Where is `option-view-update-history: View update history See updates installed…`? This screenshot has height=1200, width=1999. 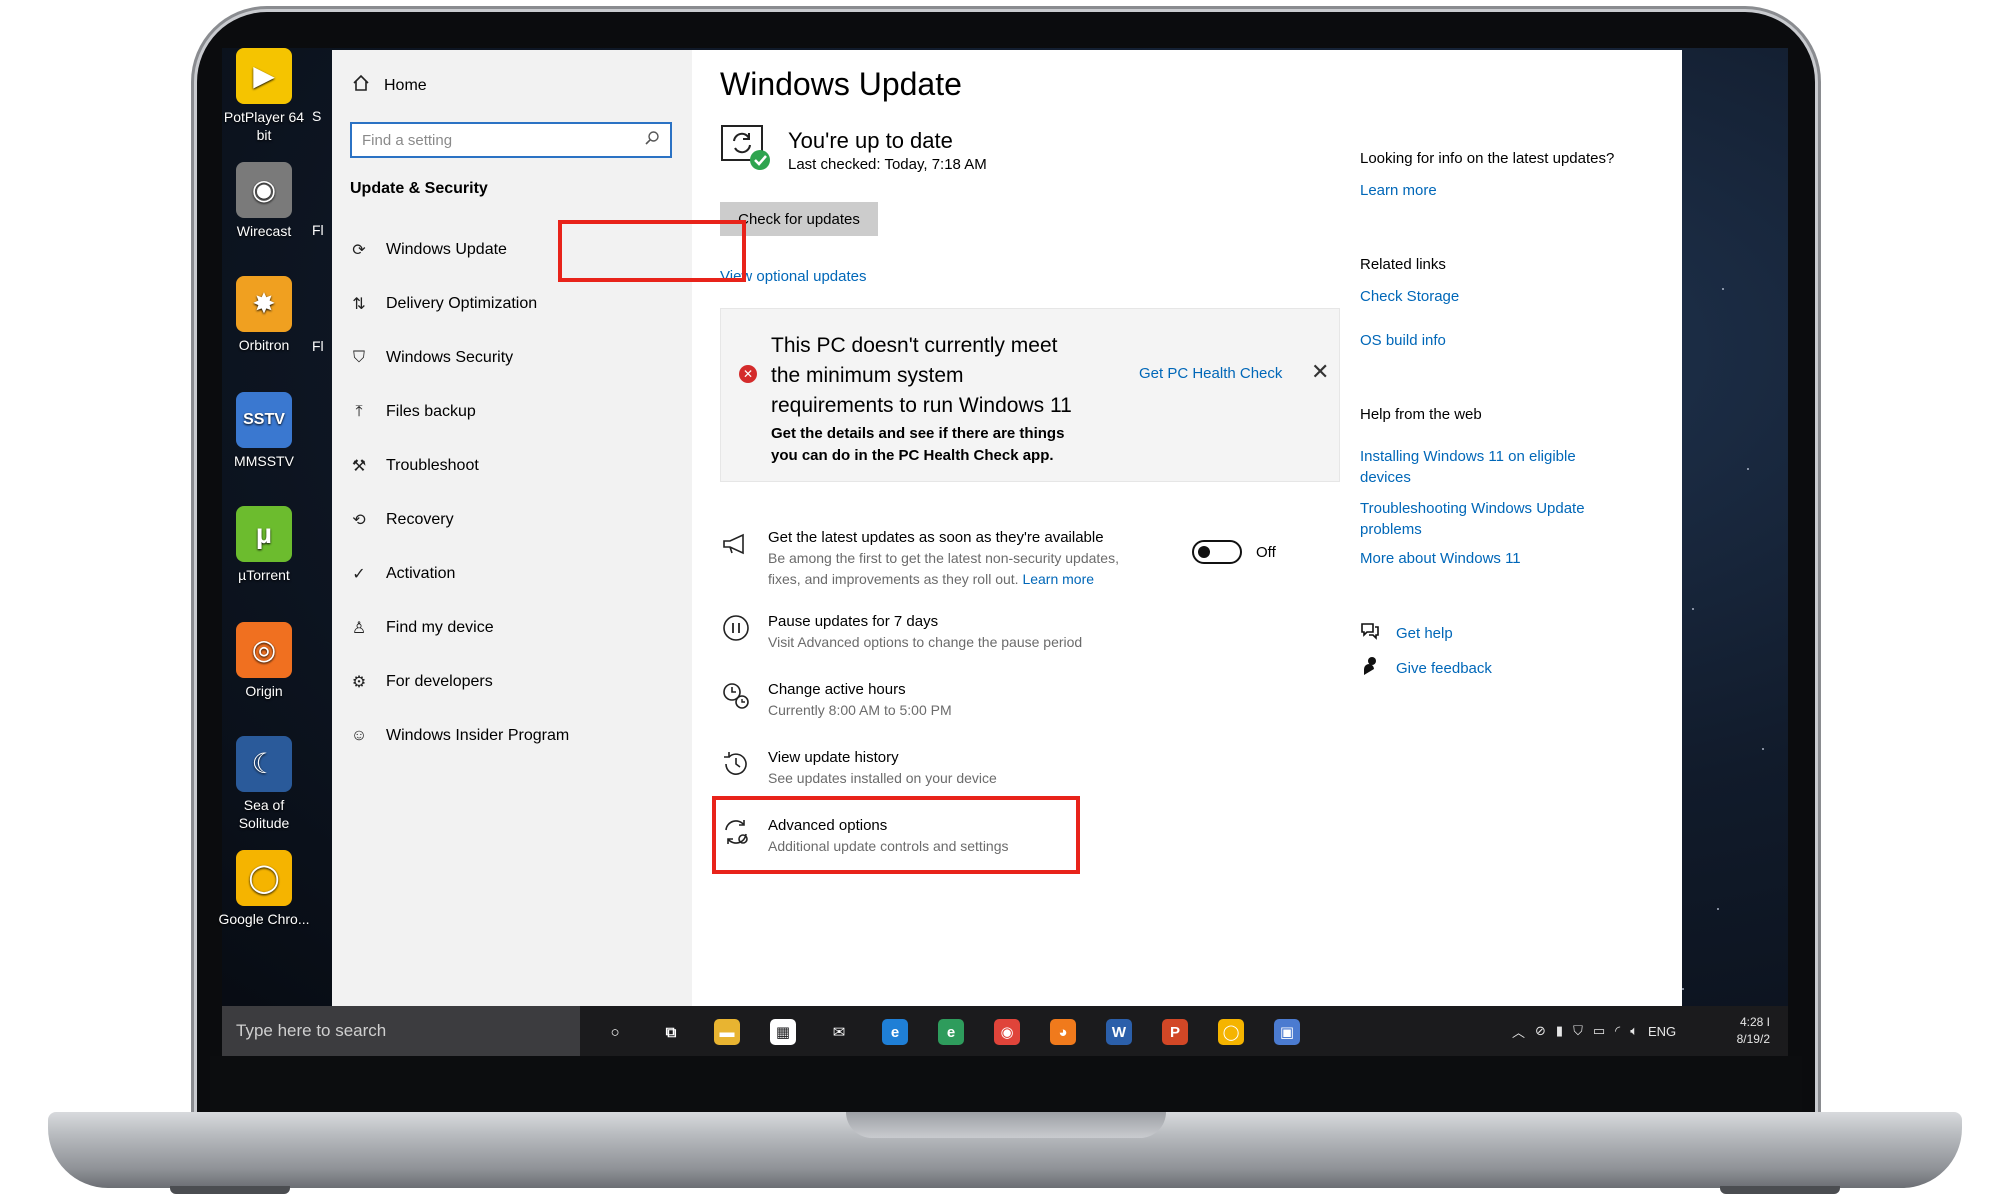 option-view-update-history: View update history See updates installed… is located at coordinates (974, 768).